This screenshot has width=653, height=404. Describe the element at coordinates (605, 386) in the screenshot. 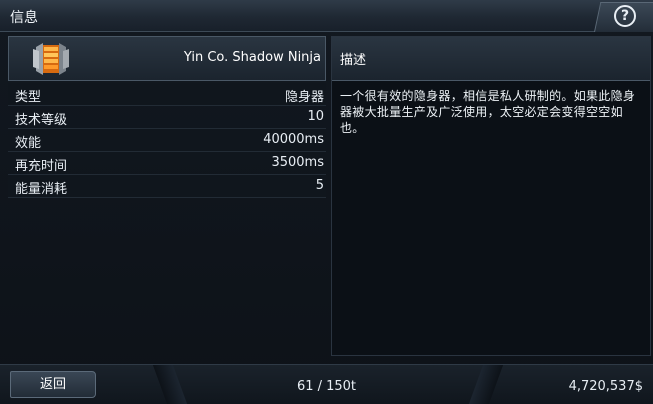

I see `credits-balance: 4,720,537$` at that location.